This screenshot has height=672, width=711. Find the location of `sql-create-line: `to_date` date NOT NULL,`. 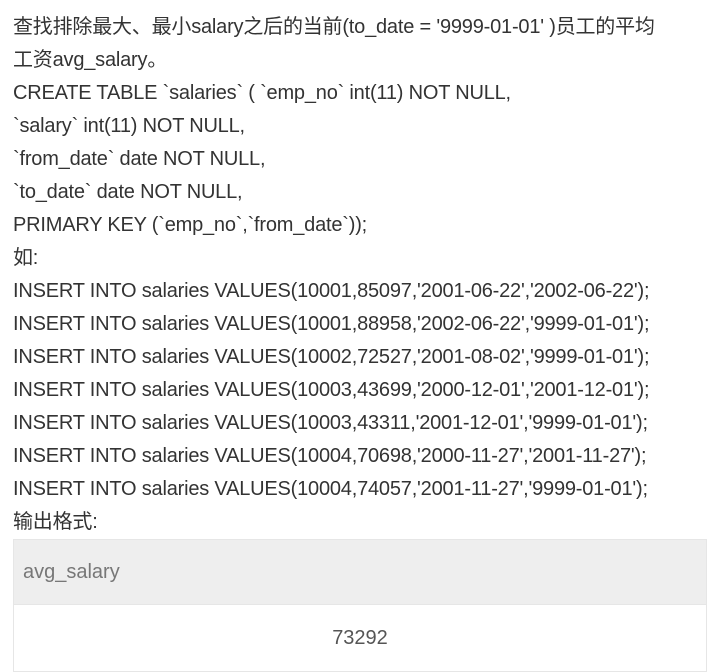

sql-create-line: `to_date` date NOT NULL, is located at coordinates (128, 192).